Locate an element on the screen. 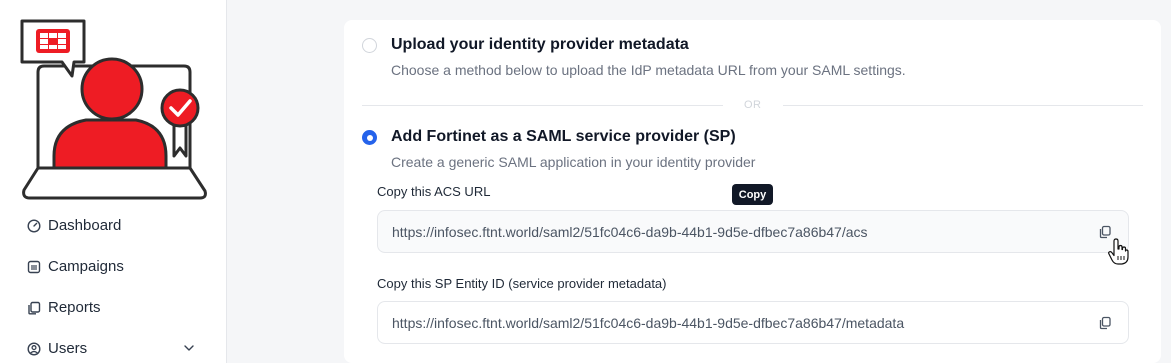 The height and width of the screenshot is (363, 1171). user-circle-icon is located at coordinates (34, 348).